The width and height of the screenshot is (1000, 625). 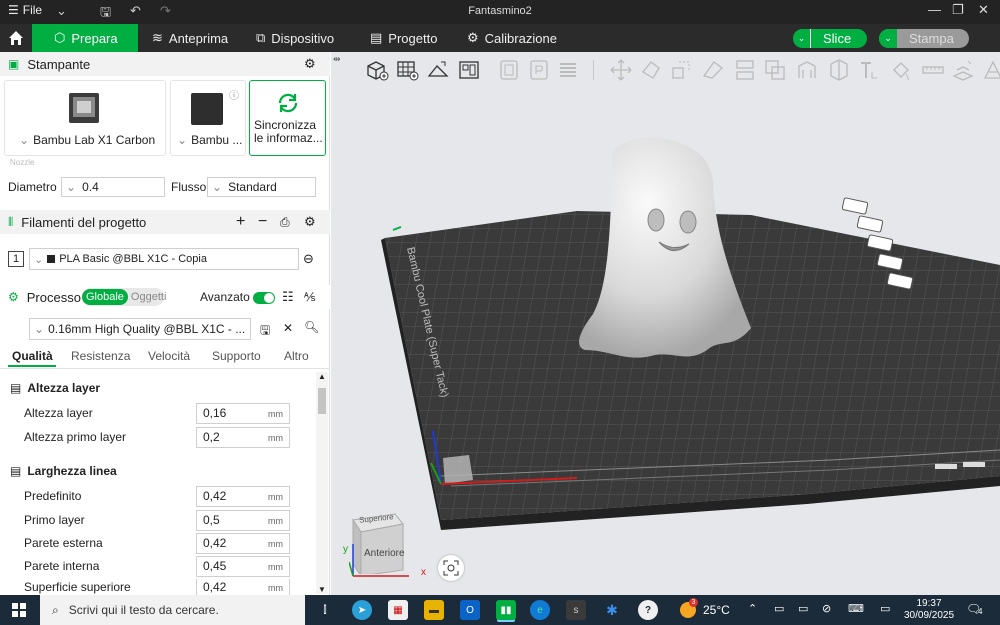 What do you see at coordinates (469, 70) in the screenshot?
I see `arrange-icon` at bounding box center [469, 70].